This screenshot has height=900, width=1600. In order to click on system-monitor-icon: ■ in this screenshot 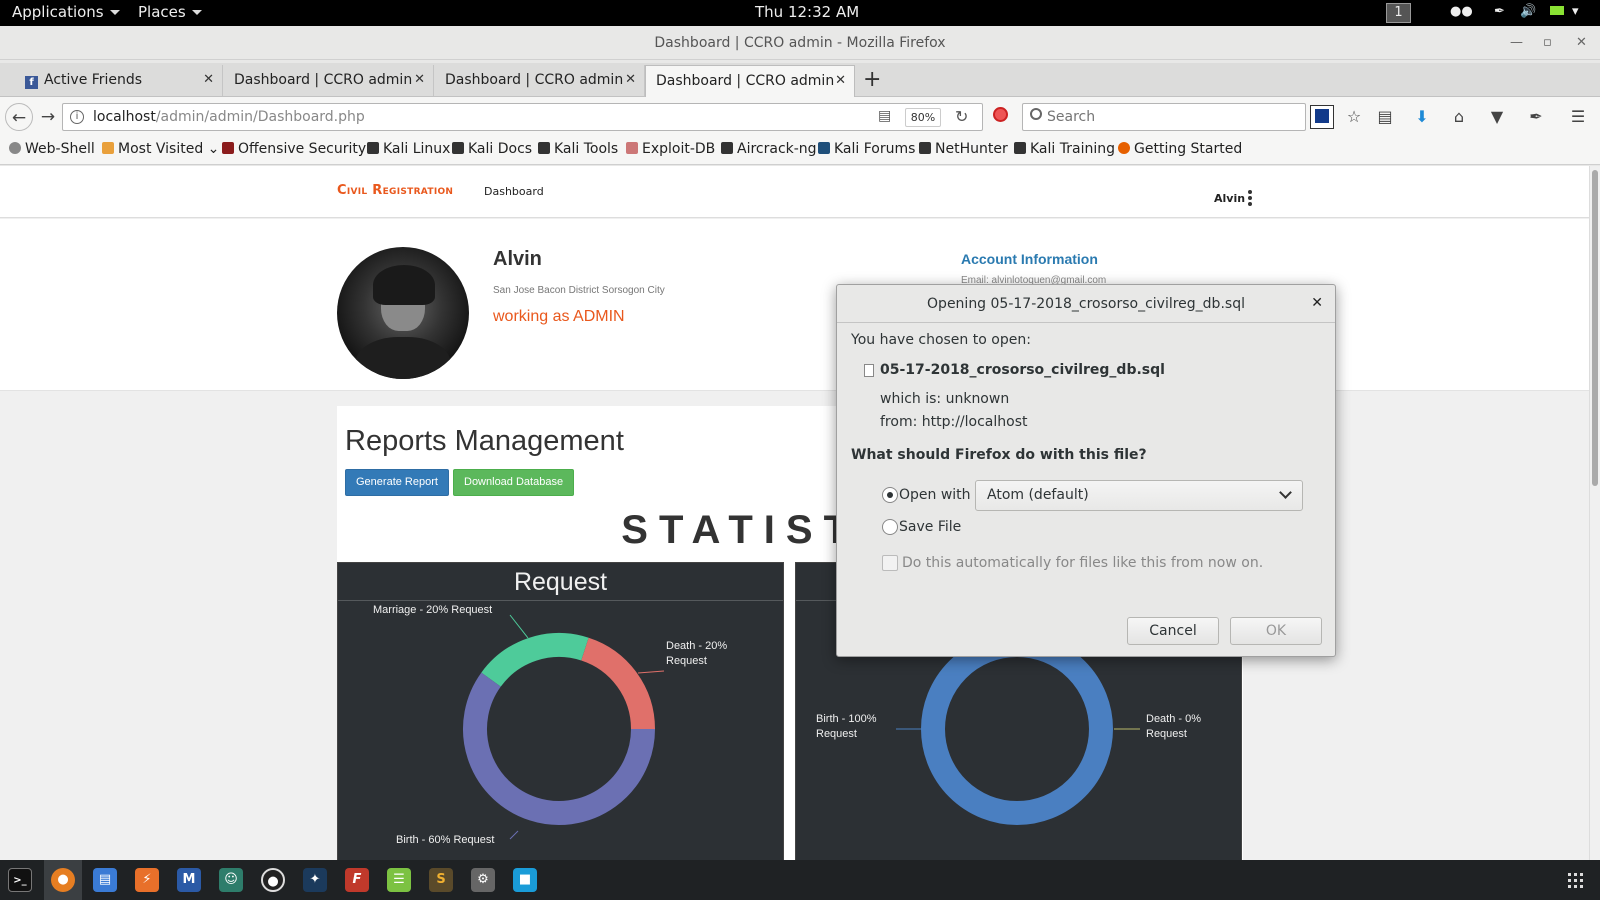, I will do `click(525, 880)`.